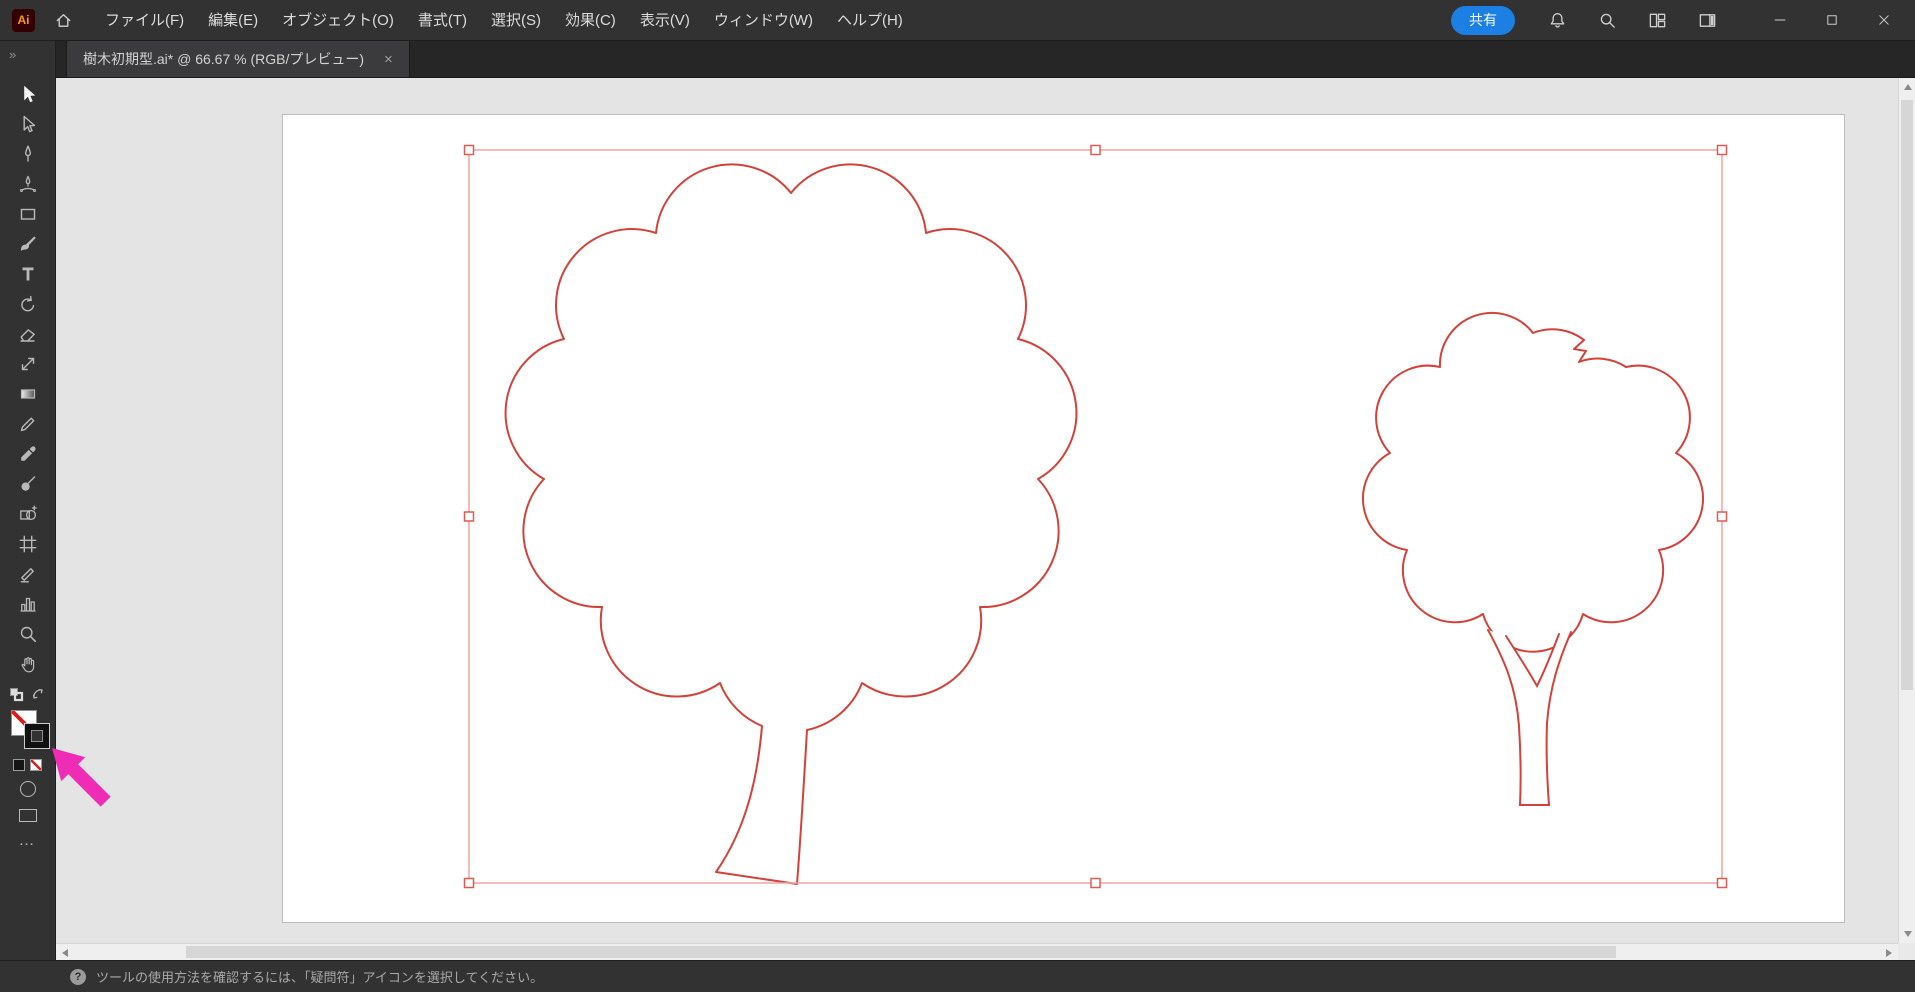 This screenshot has width=1915, height=992. I want to click on tool-gradient, so click(27, 394).